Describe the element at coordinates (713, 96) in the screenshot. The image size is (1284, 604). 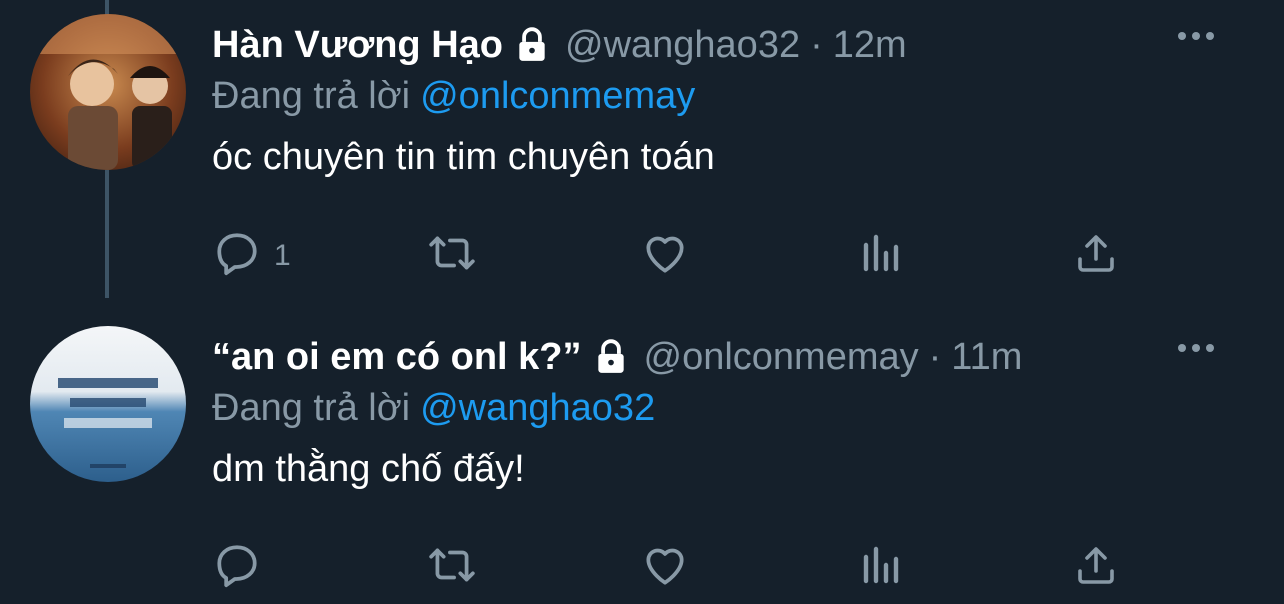
I see `replying-to: Đang trả lời @onlconmemay` at that location.